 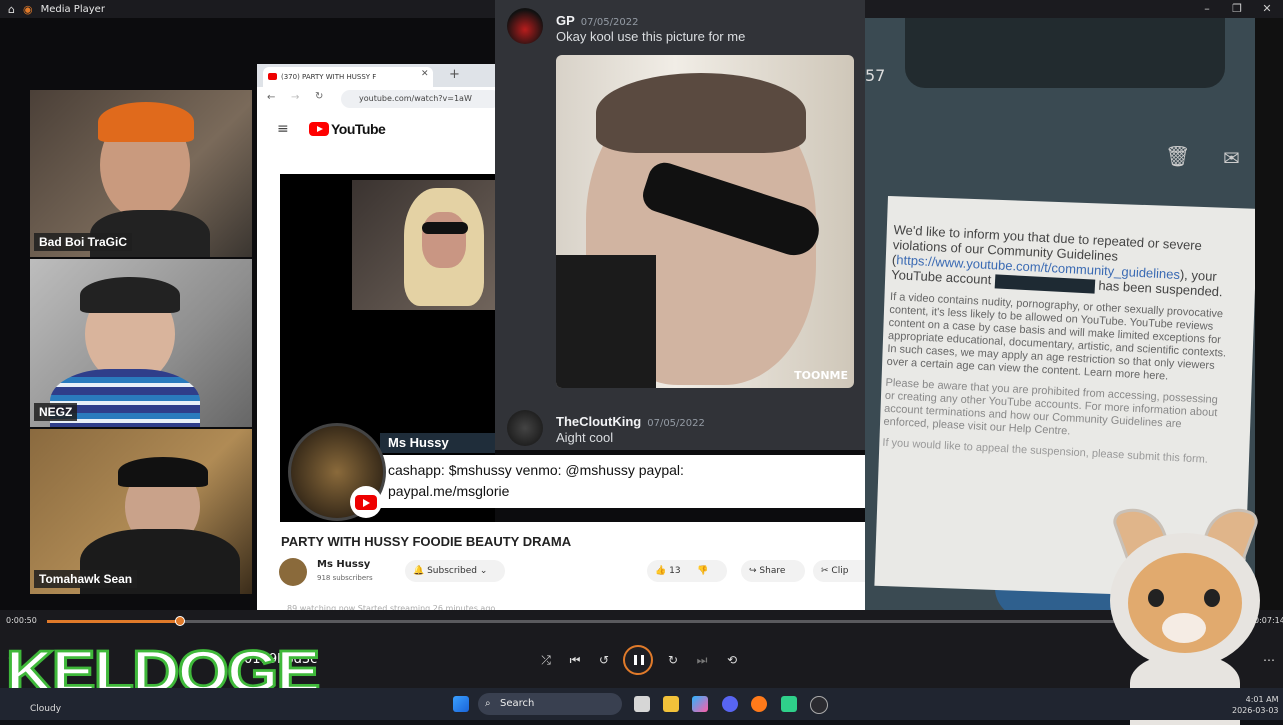 What do you see at coordinates (753, 571) in the screenshot?
I see `share-icon: ↪` at bounding box center [753, 571].